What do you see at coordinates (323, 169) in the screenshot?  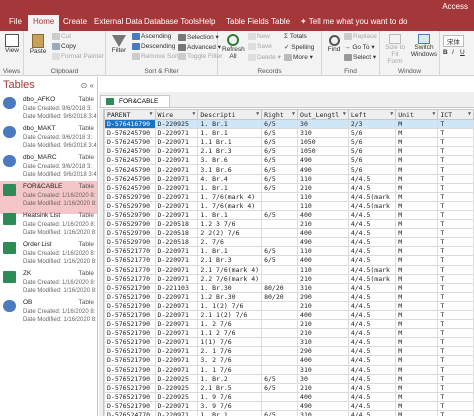 I see `table-cell: 490` at bounding box center [323, 169].